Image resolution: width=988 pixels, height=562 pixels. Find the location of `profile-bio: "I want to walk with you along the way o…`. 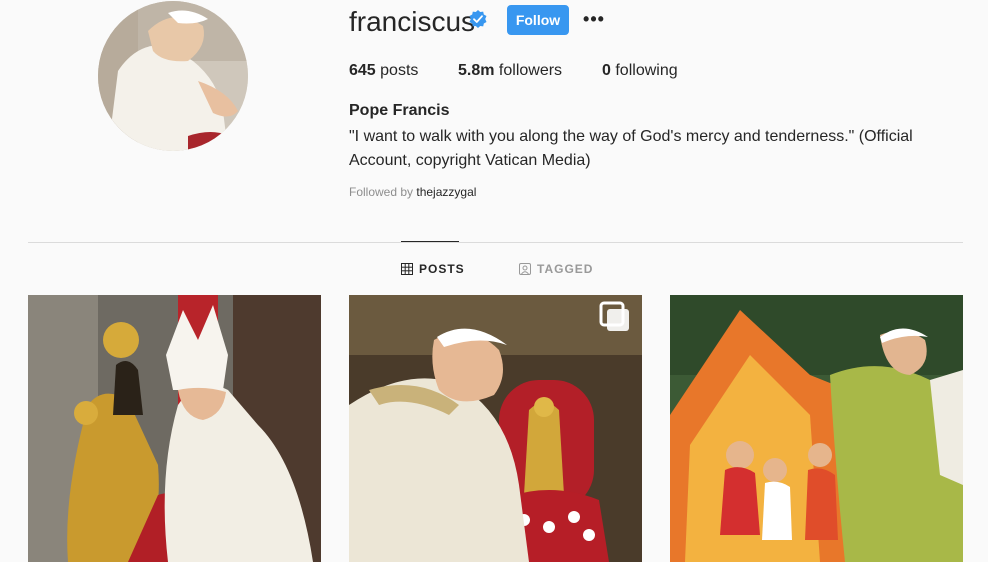

profile-bio: "I want to walk with you along the way o… is located at coordinates (631, 148).